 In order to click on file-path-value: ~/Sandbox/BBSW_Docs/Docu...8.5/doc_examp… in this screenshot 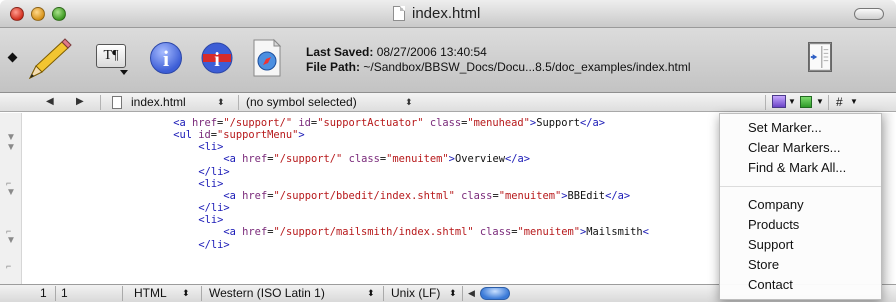, I will do `click(526, 67)`.